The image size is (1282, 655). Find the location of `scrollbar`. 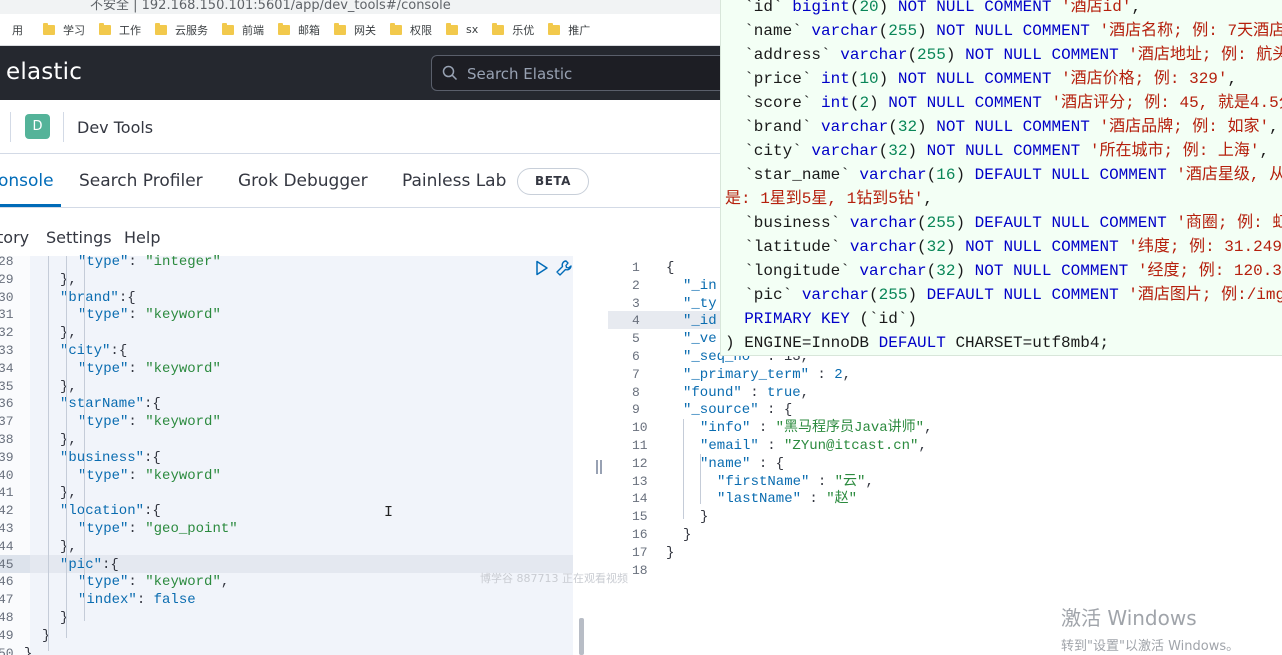

scrollbar is located at coordinates (581, 636).